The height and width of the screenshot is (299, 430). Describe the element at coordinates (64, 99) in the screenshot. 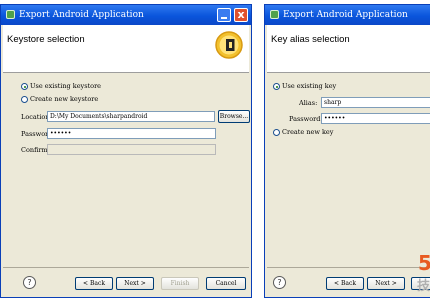

I see `create-new-keystore-label: Create new keystore` at that location.